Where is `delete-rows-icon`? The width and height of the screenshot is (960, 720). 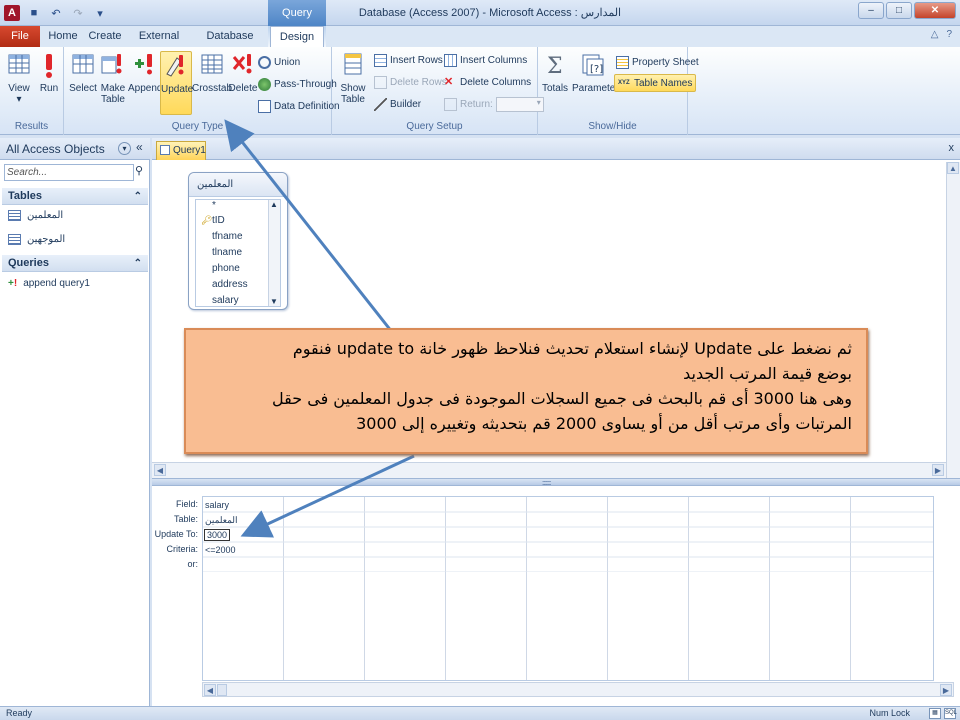 delete-rows-icon is located at coordinates (380, 82).